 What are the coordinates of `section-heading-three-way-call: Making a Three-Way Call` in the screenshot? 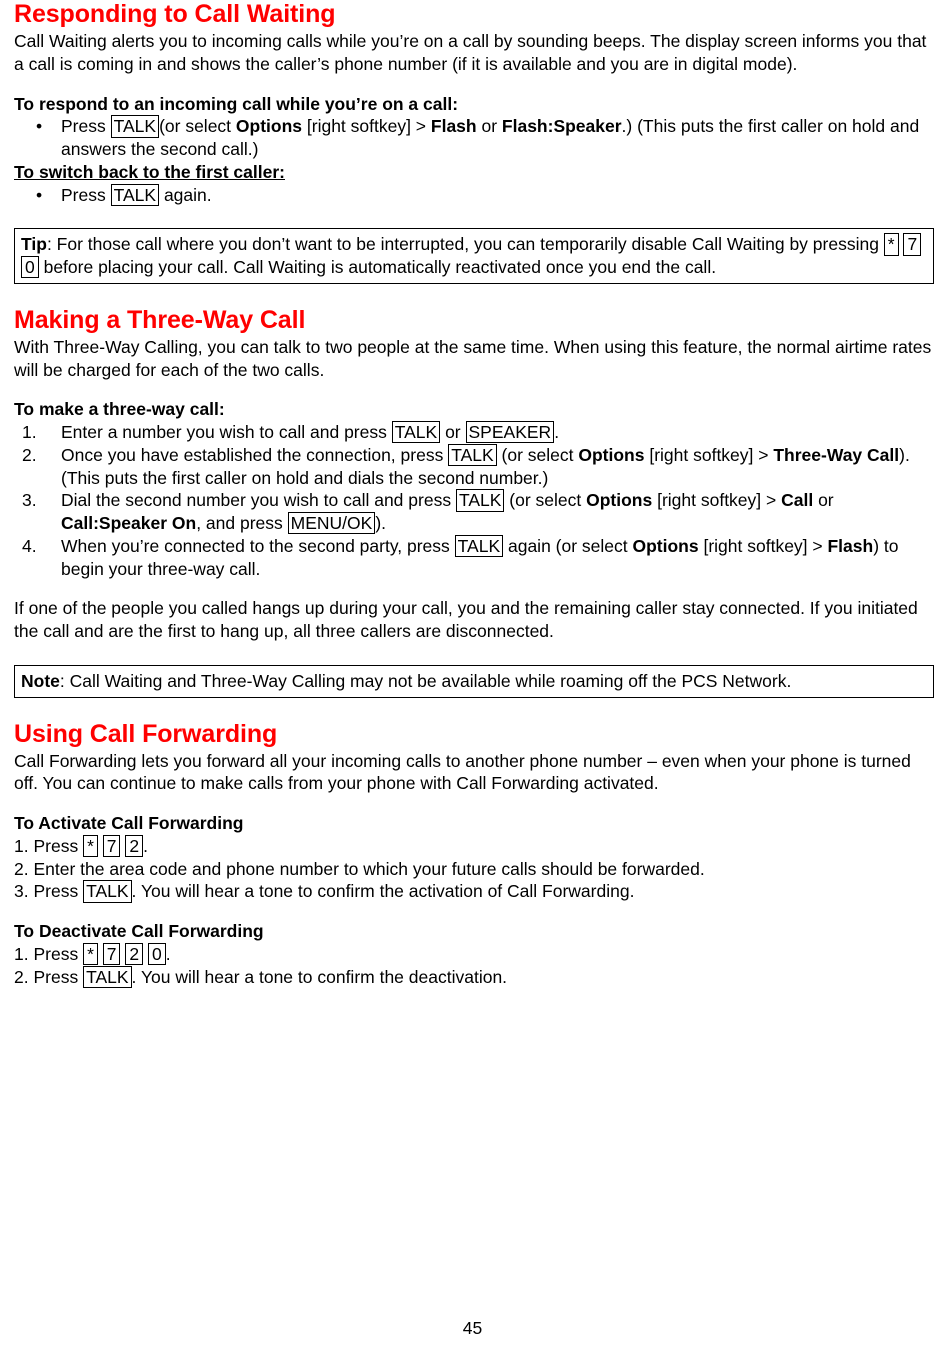 It's located at (160, 319).